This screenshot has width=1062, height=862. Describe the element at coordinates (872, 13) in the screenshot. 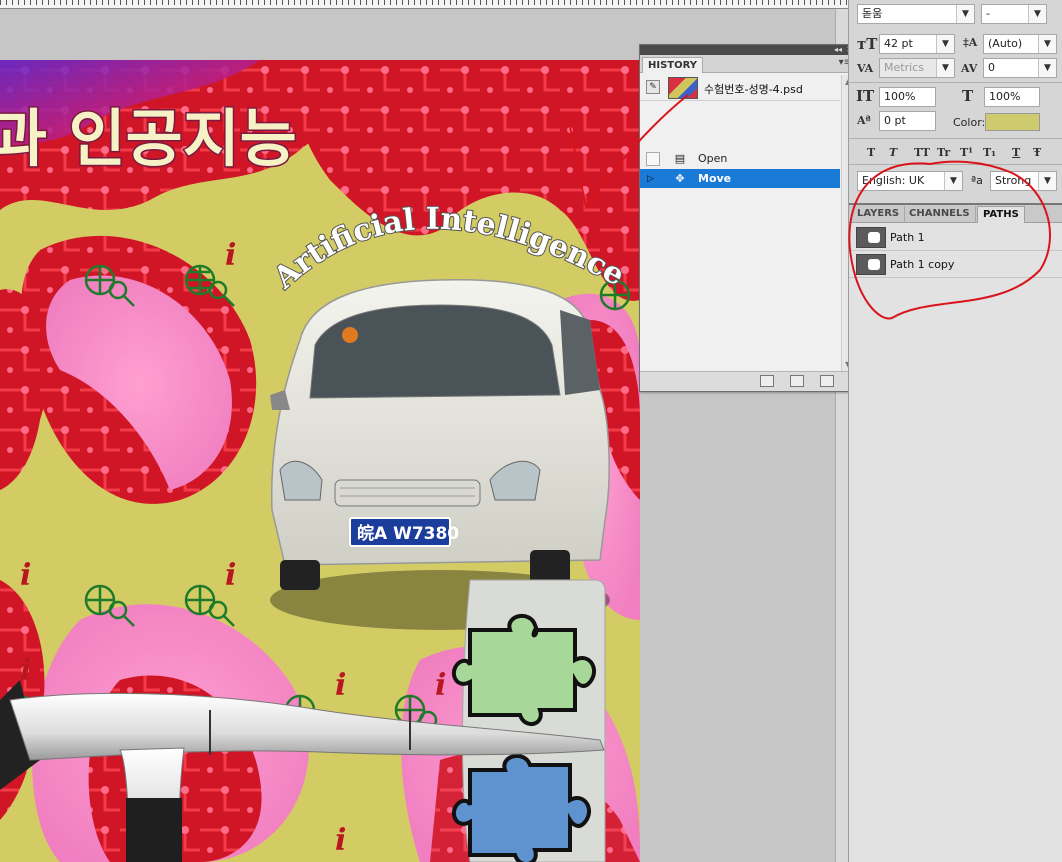

I see `font-family-value: 돋움` at that location.